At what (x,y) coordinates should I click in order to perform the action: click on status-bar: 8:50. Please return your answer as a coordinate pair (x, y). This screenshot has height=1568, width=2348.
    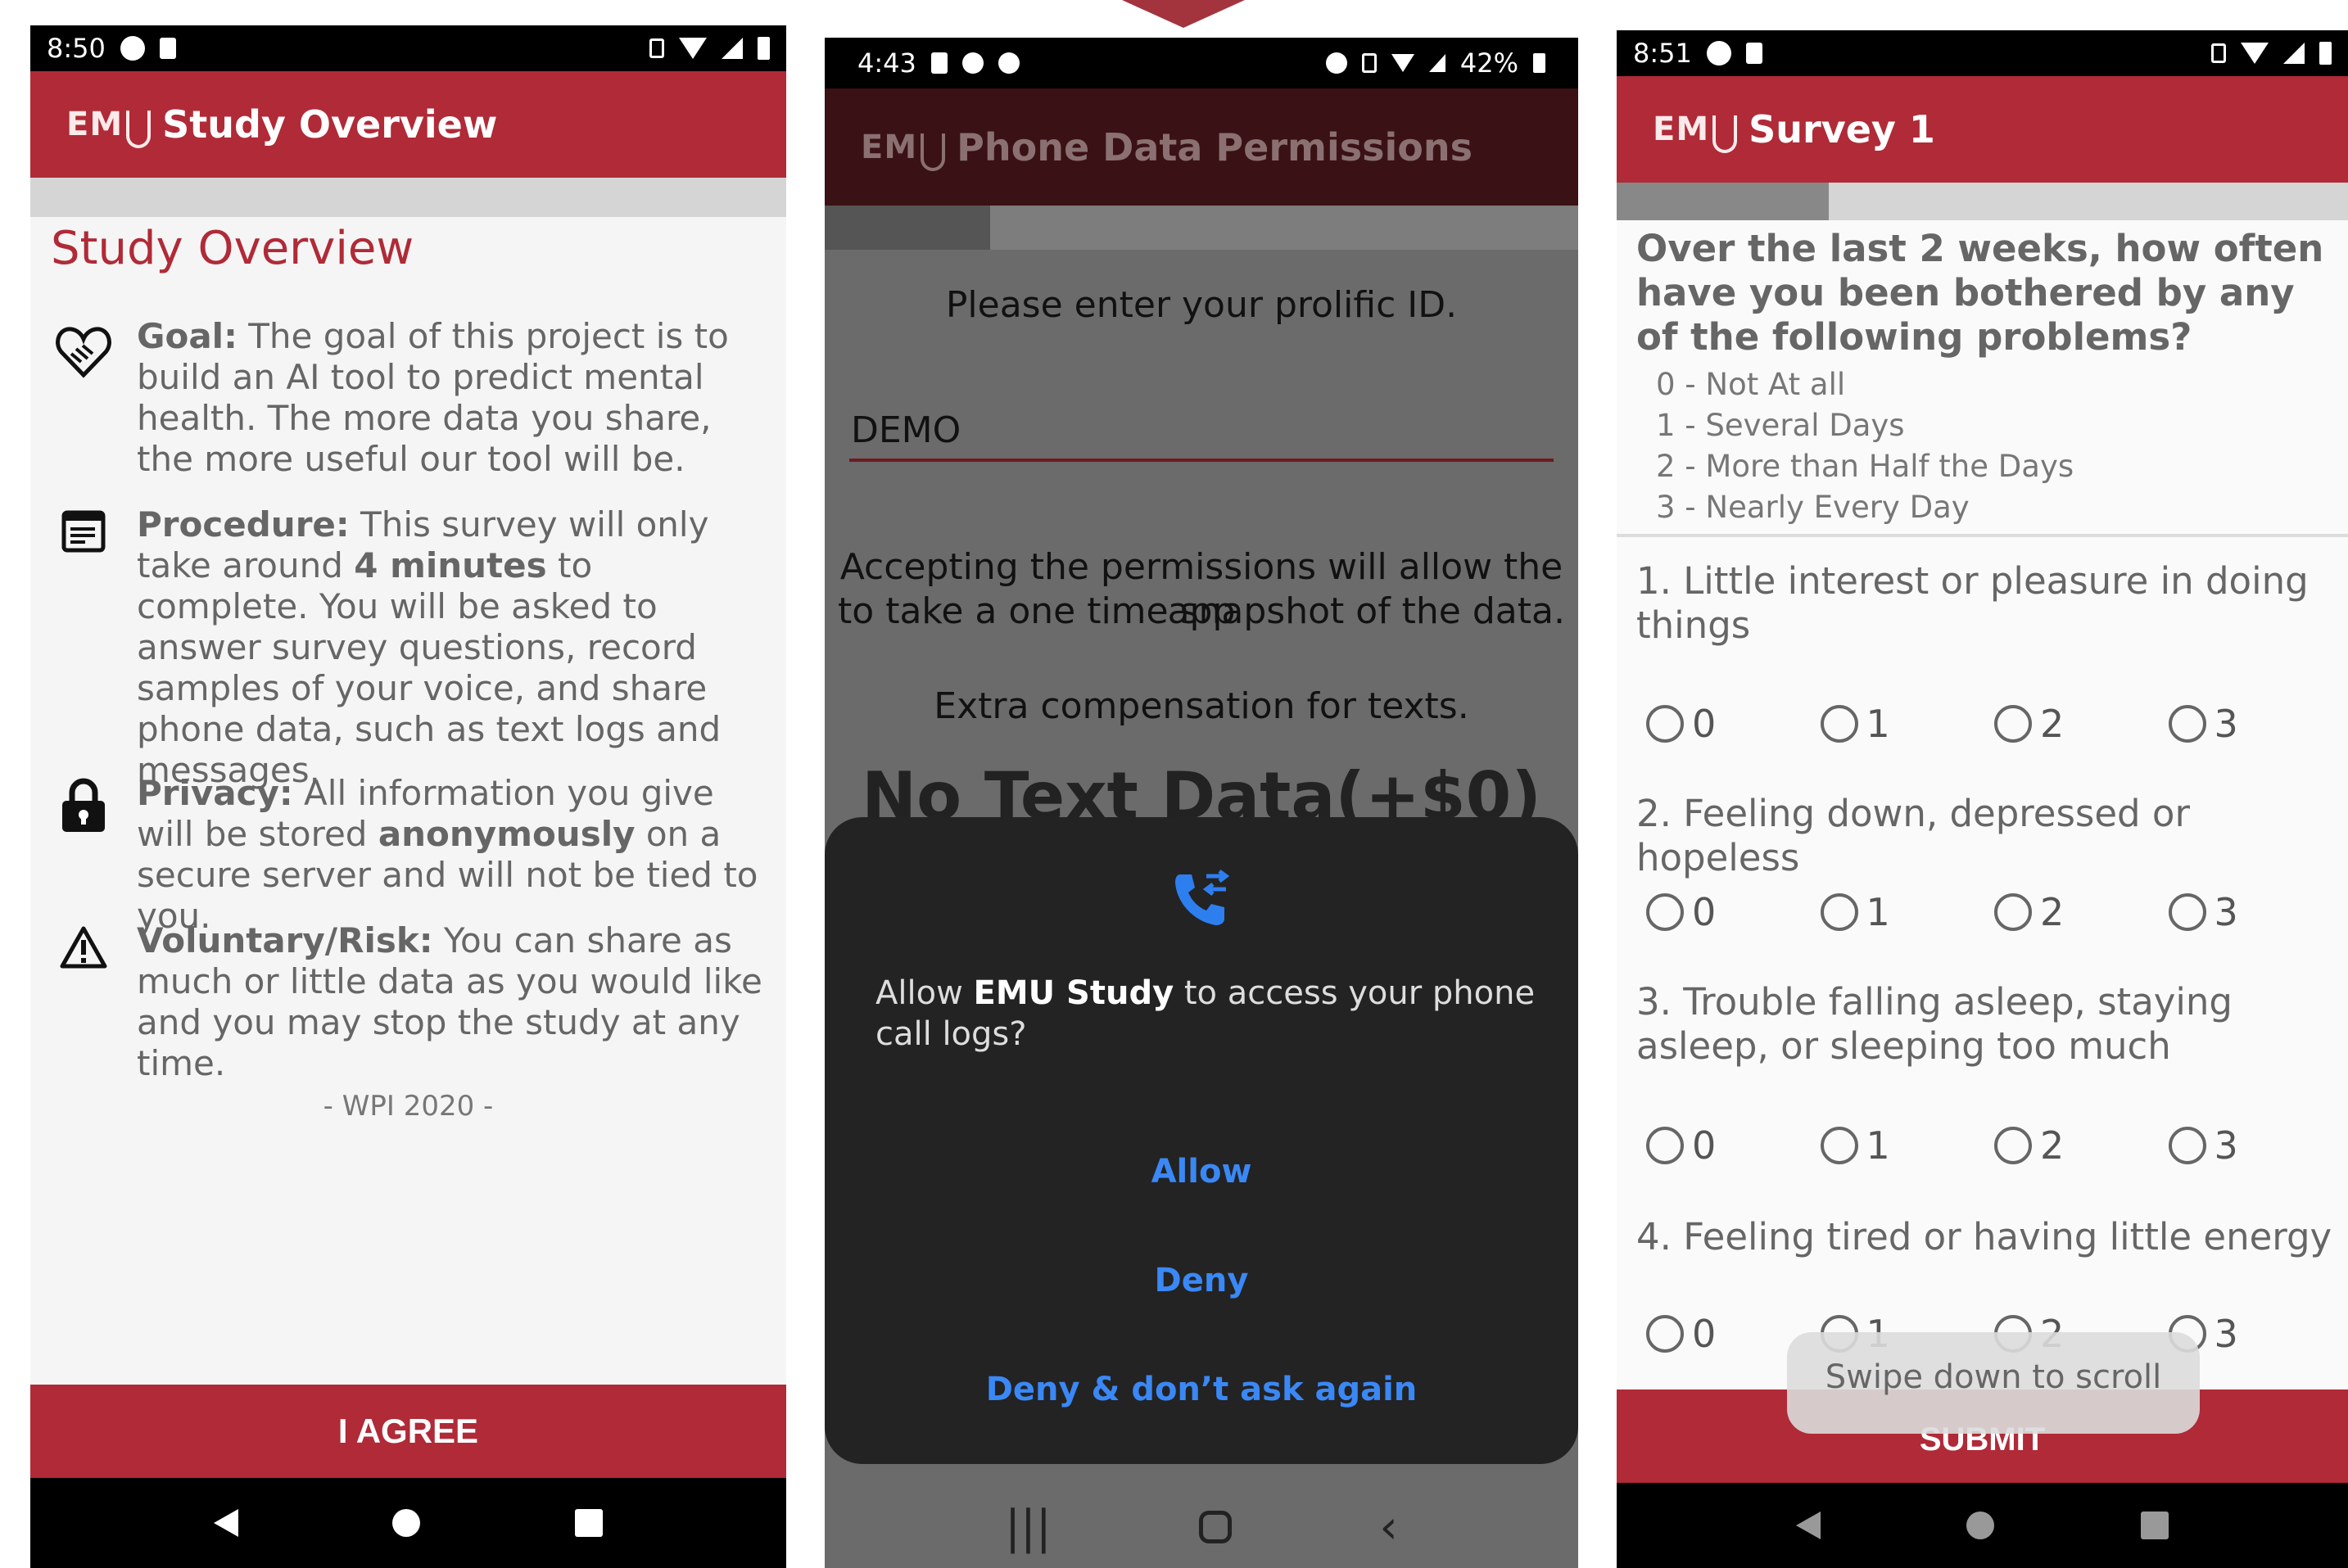
    Looking at the image, I should click on (408, 48).